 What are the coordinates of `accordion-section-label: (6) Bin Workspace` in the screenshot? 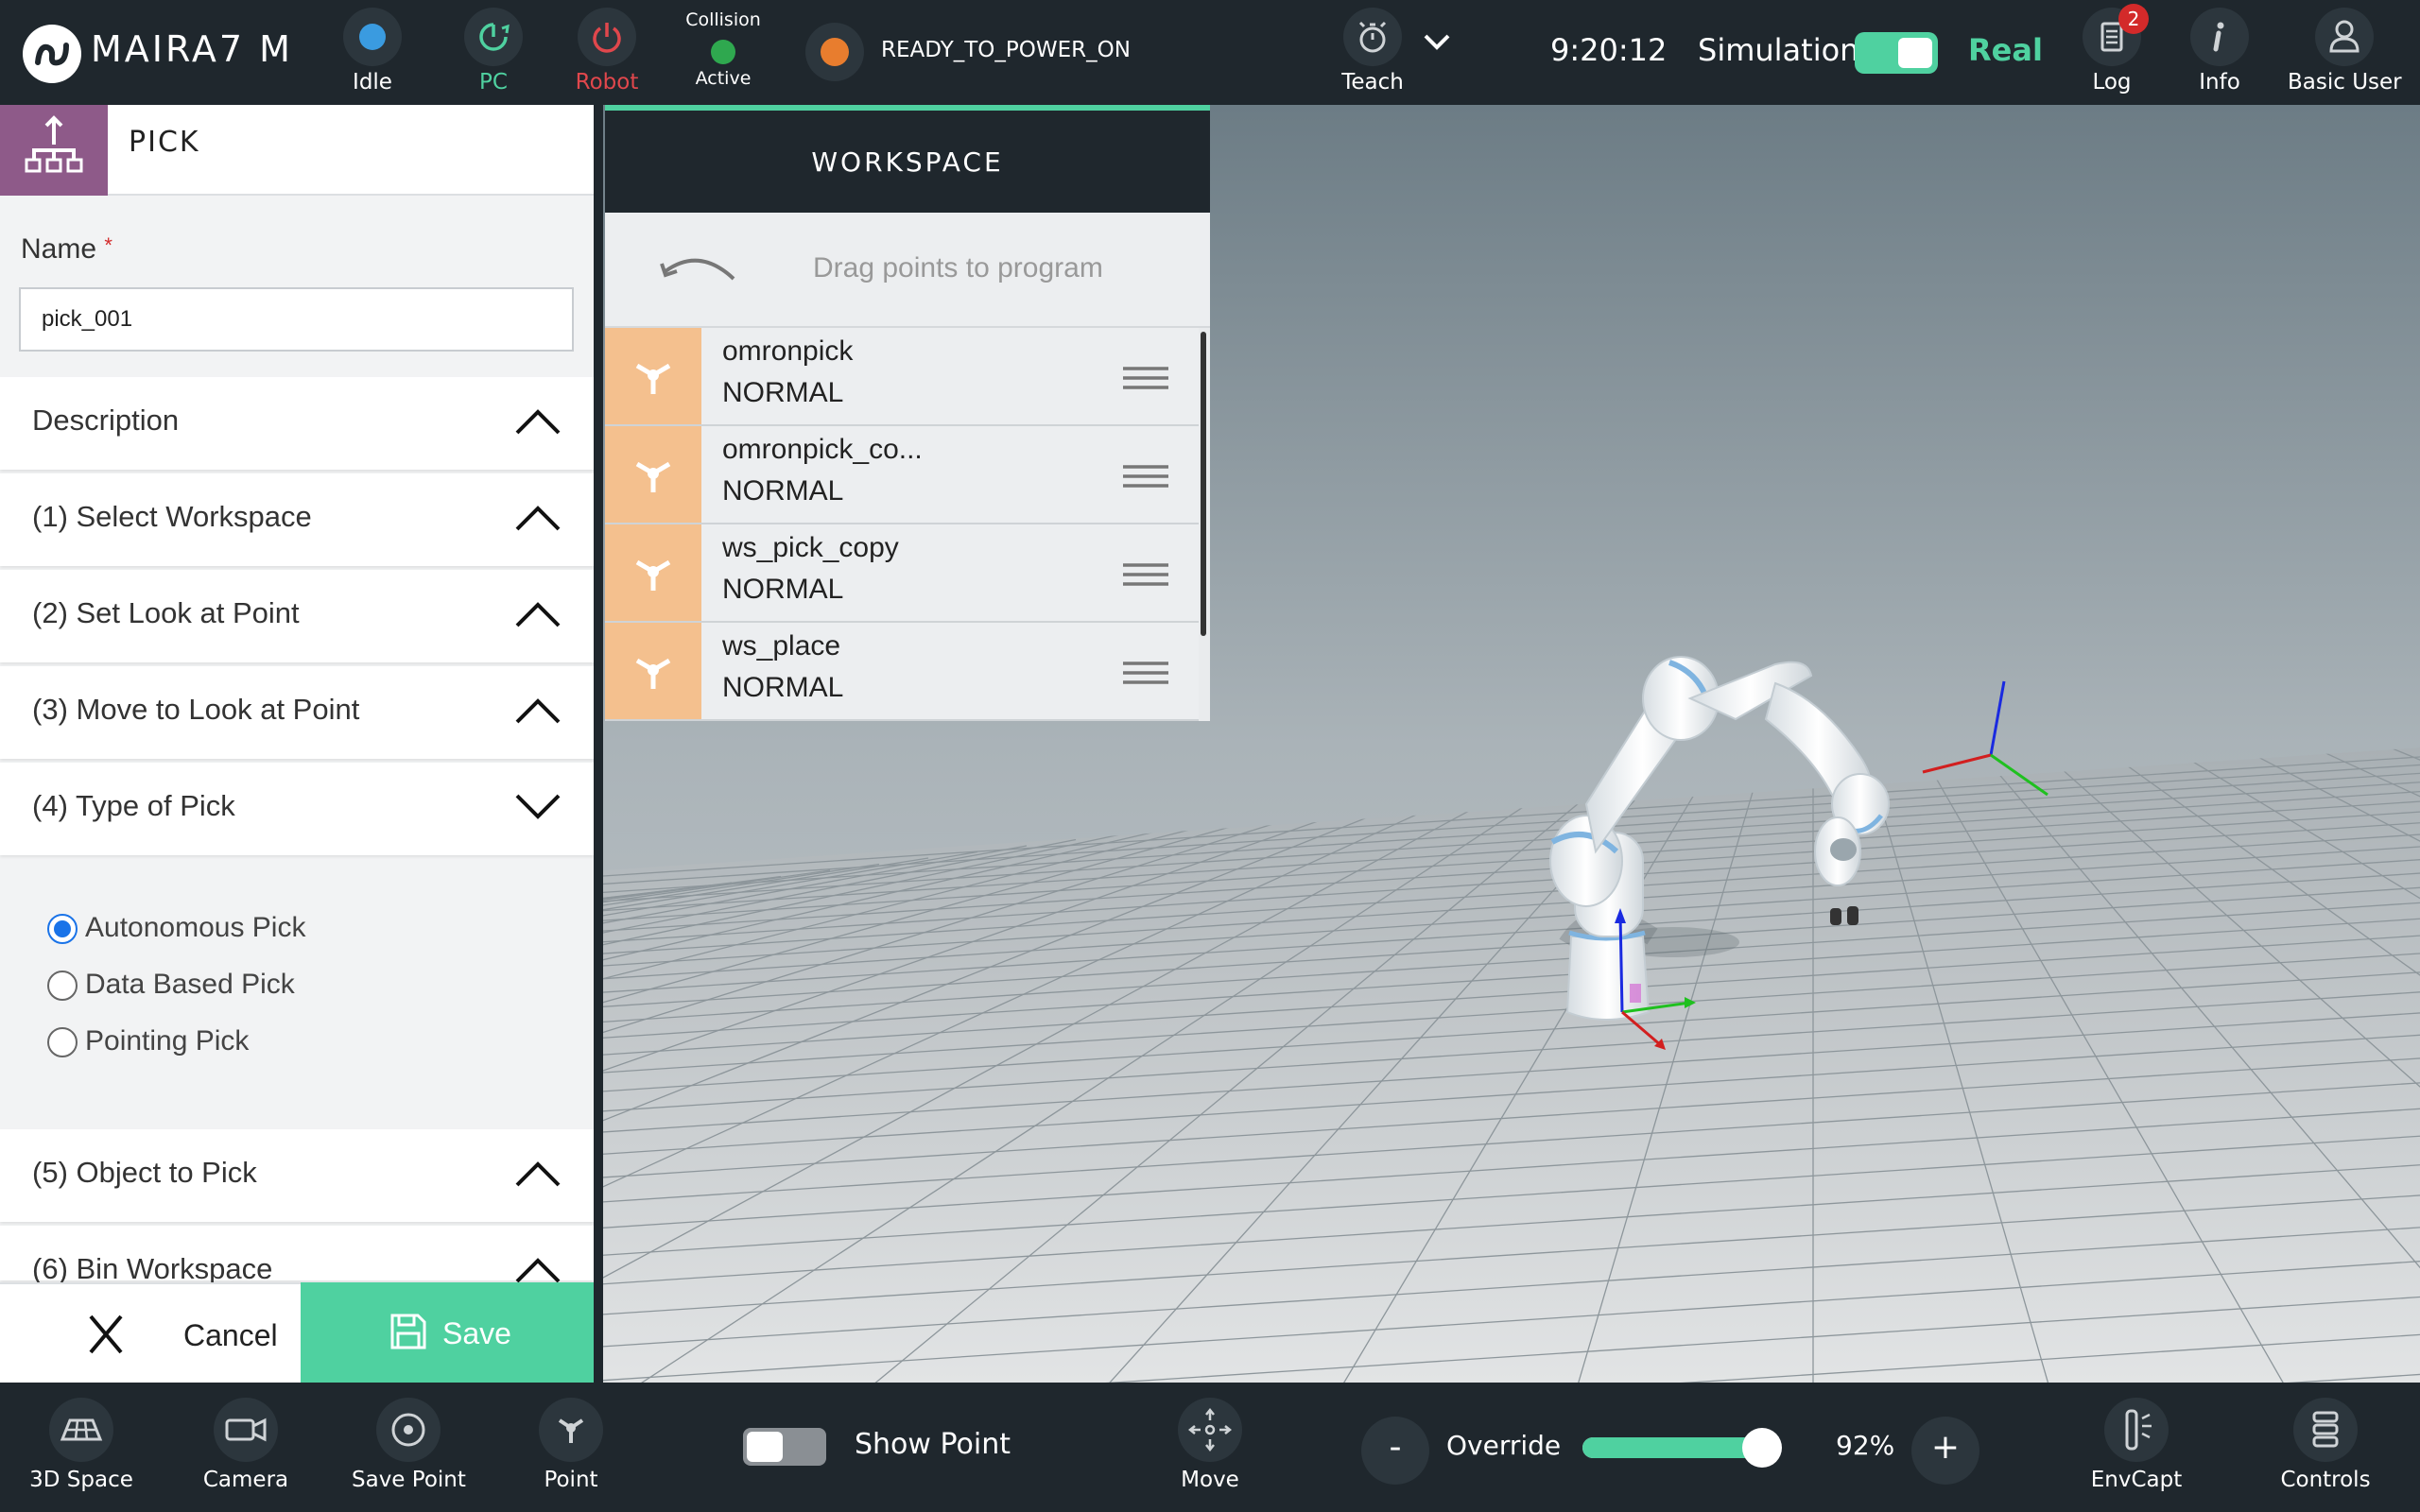 It's located at (153, 1268).